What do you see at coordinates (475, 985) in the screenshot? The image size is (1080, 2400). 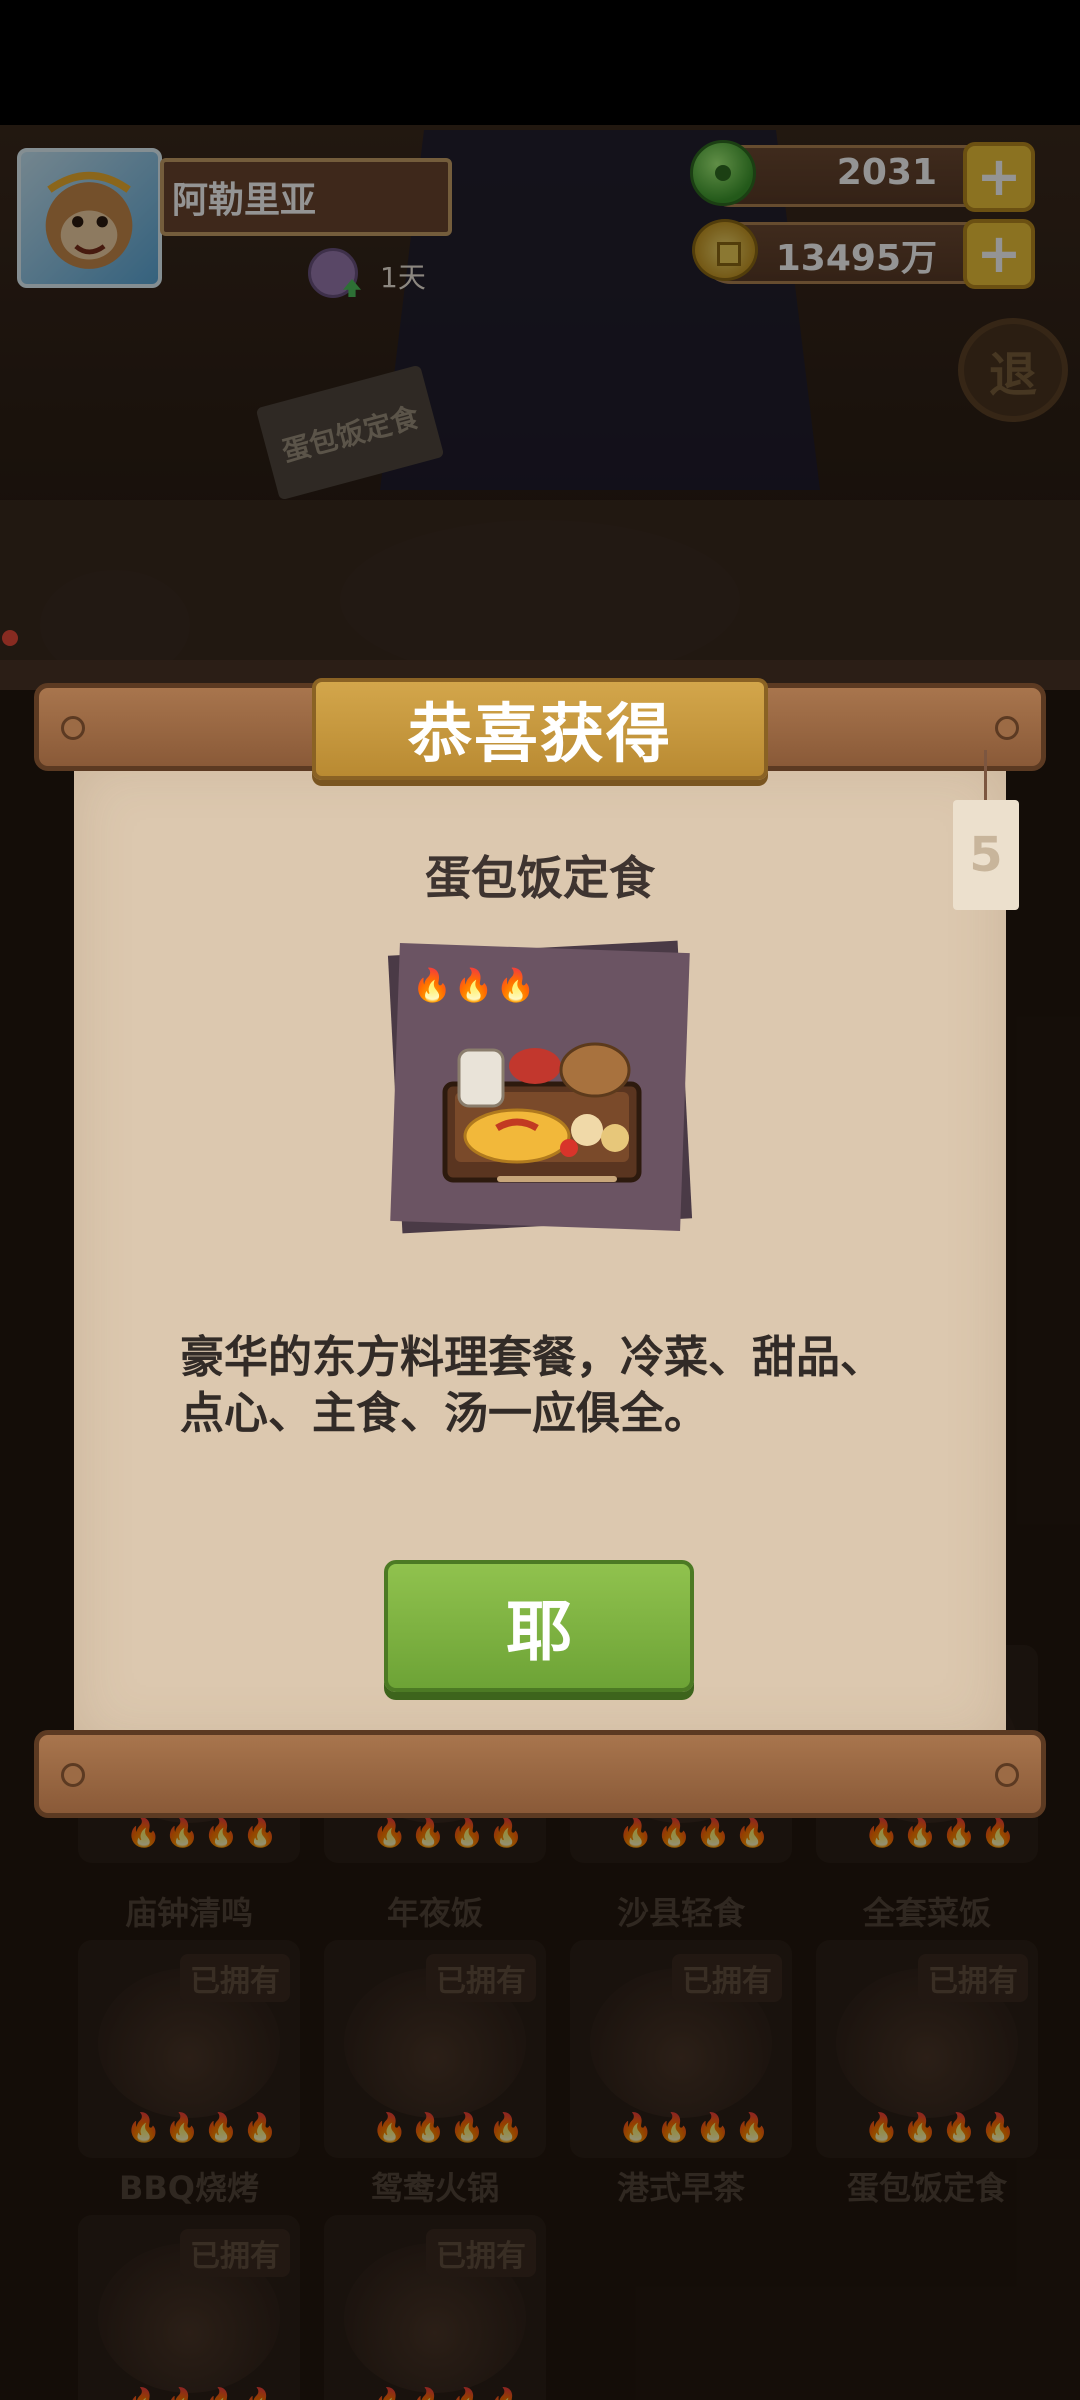 I see `flame-rating-icon: 🔥🔥🔥` at bounding box center [475, 985].